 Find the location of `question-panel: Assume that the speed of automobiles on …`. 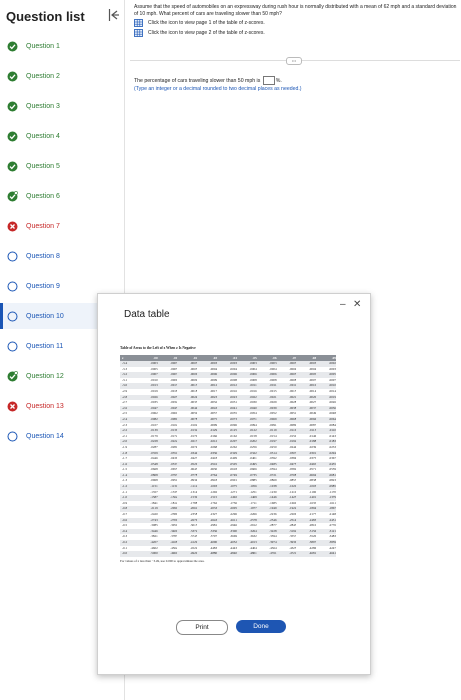

question-panel: Assume that the speed of automobiles on … is located at coordinates (296, 21).